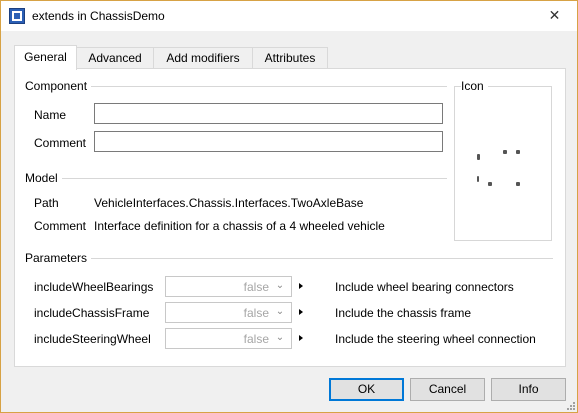 The width and height of the screenshot is (578, 413). Describe the element at coordinates (46, 203) in the screenshot. I see `path-label: Path` at that location.